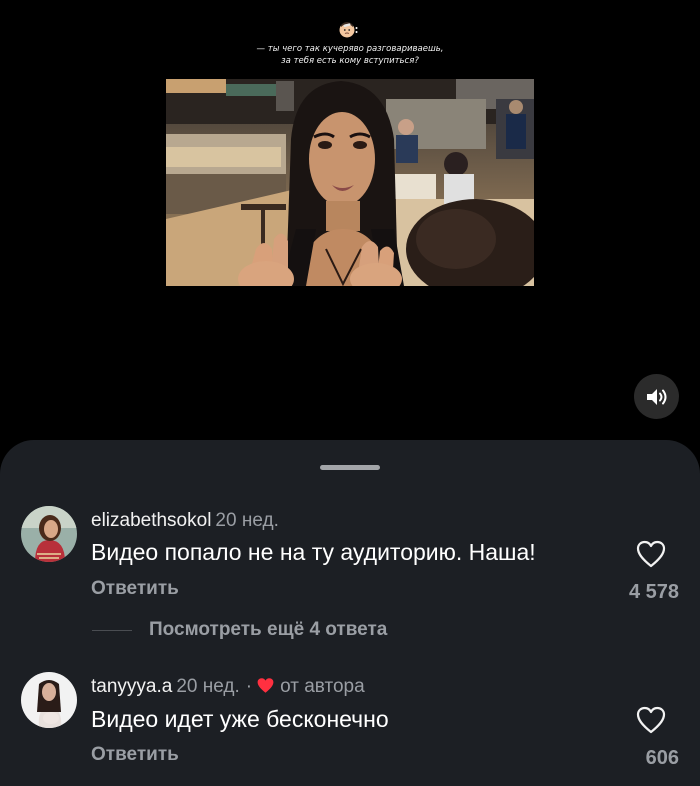  What do you see at coordinates (350, 49) in the screenshot?
I see `caption-line-1: — ты чего так кучеряво разговариваешь,` at bounding box center [350, 49].